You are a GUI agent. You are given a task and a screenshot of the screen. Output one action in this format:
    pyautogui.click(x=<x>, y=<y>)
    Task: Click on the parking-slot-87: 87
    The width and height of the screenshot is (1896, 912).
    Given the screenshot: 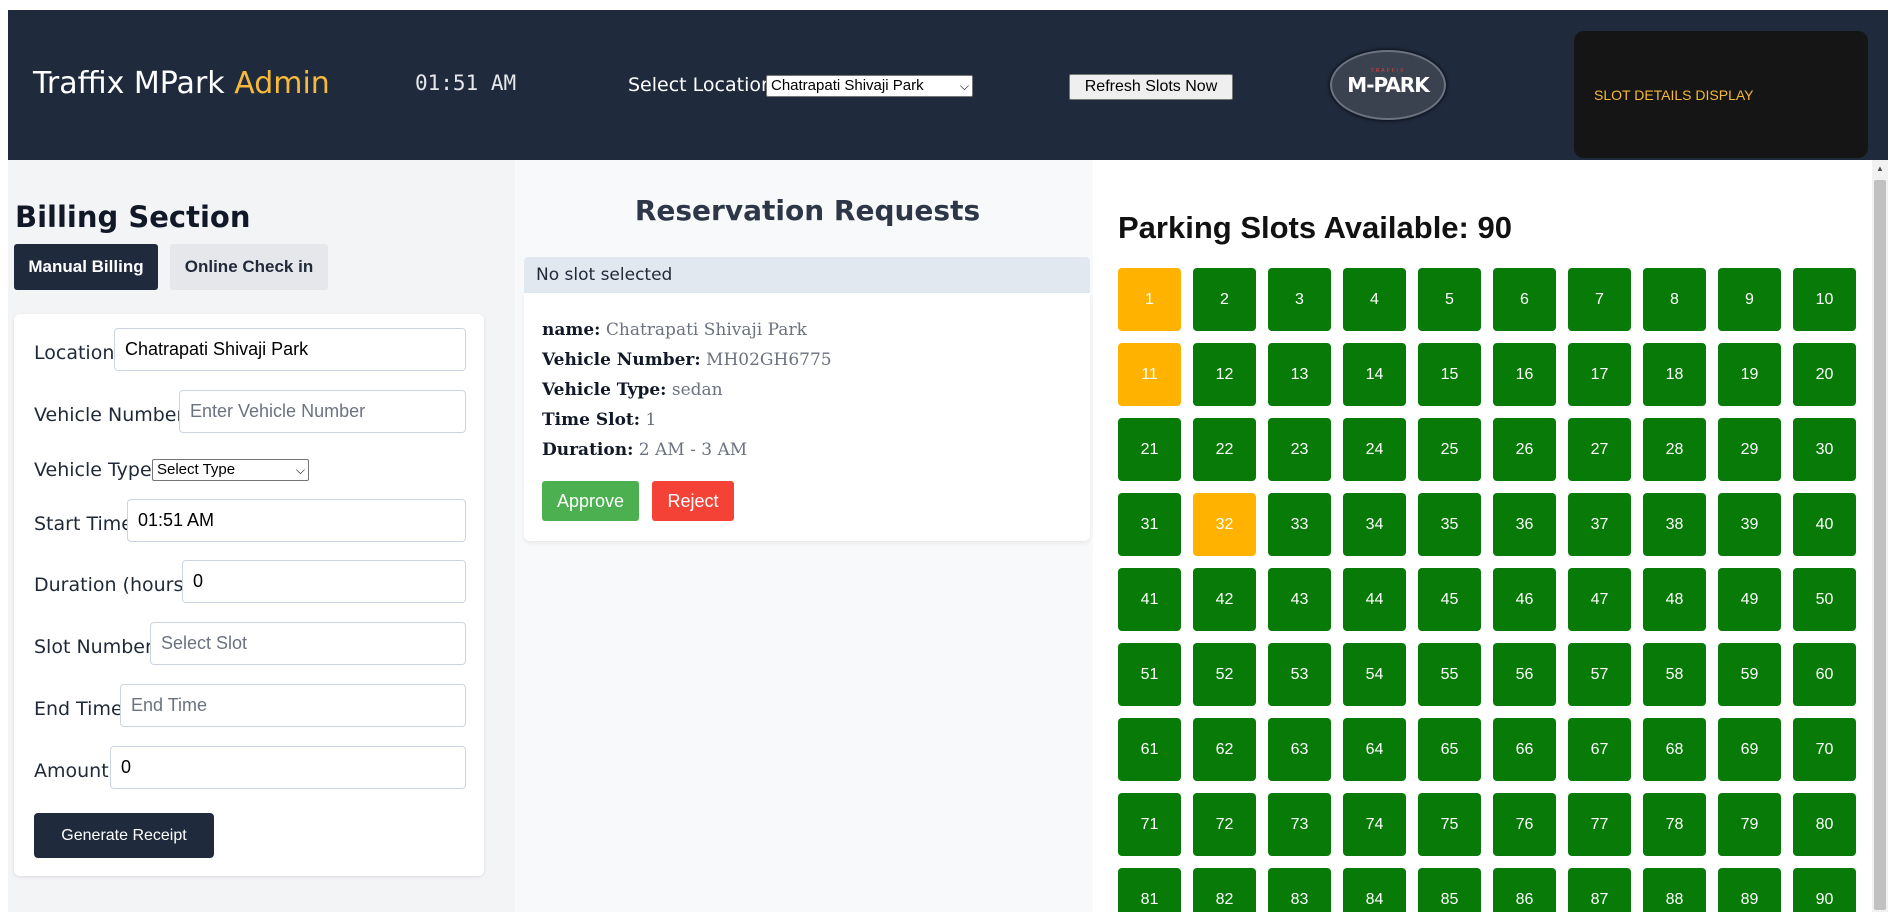 What is the action you would take?
    pyautogui.click(x=1599, y=890)
    